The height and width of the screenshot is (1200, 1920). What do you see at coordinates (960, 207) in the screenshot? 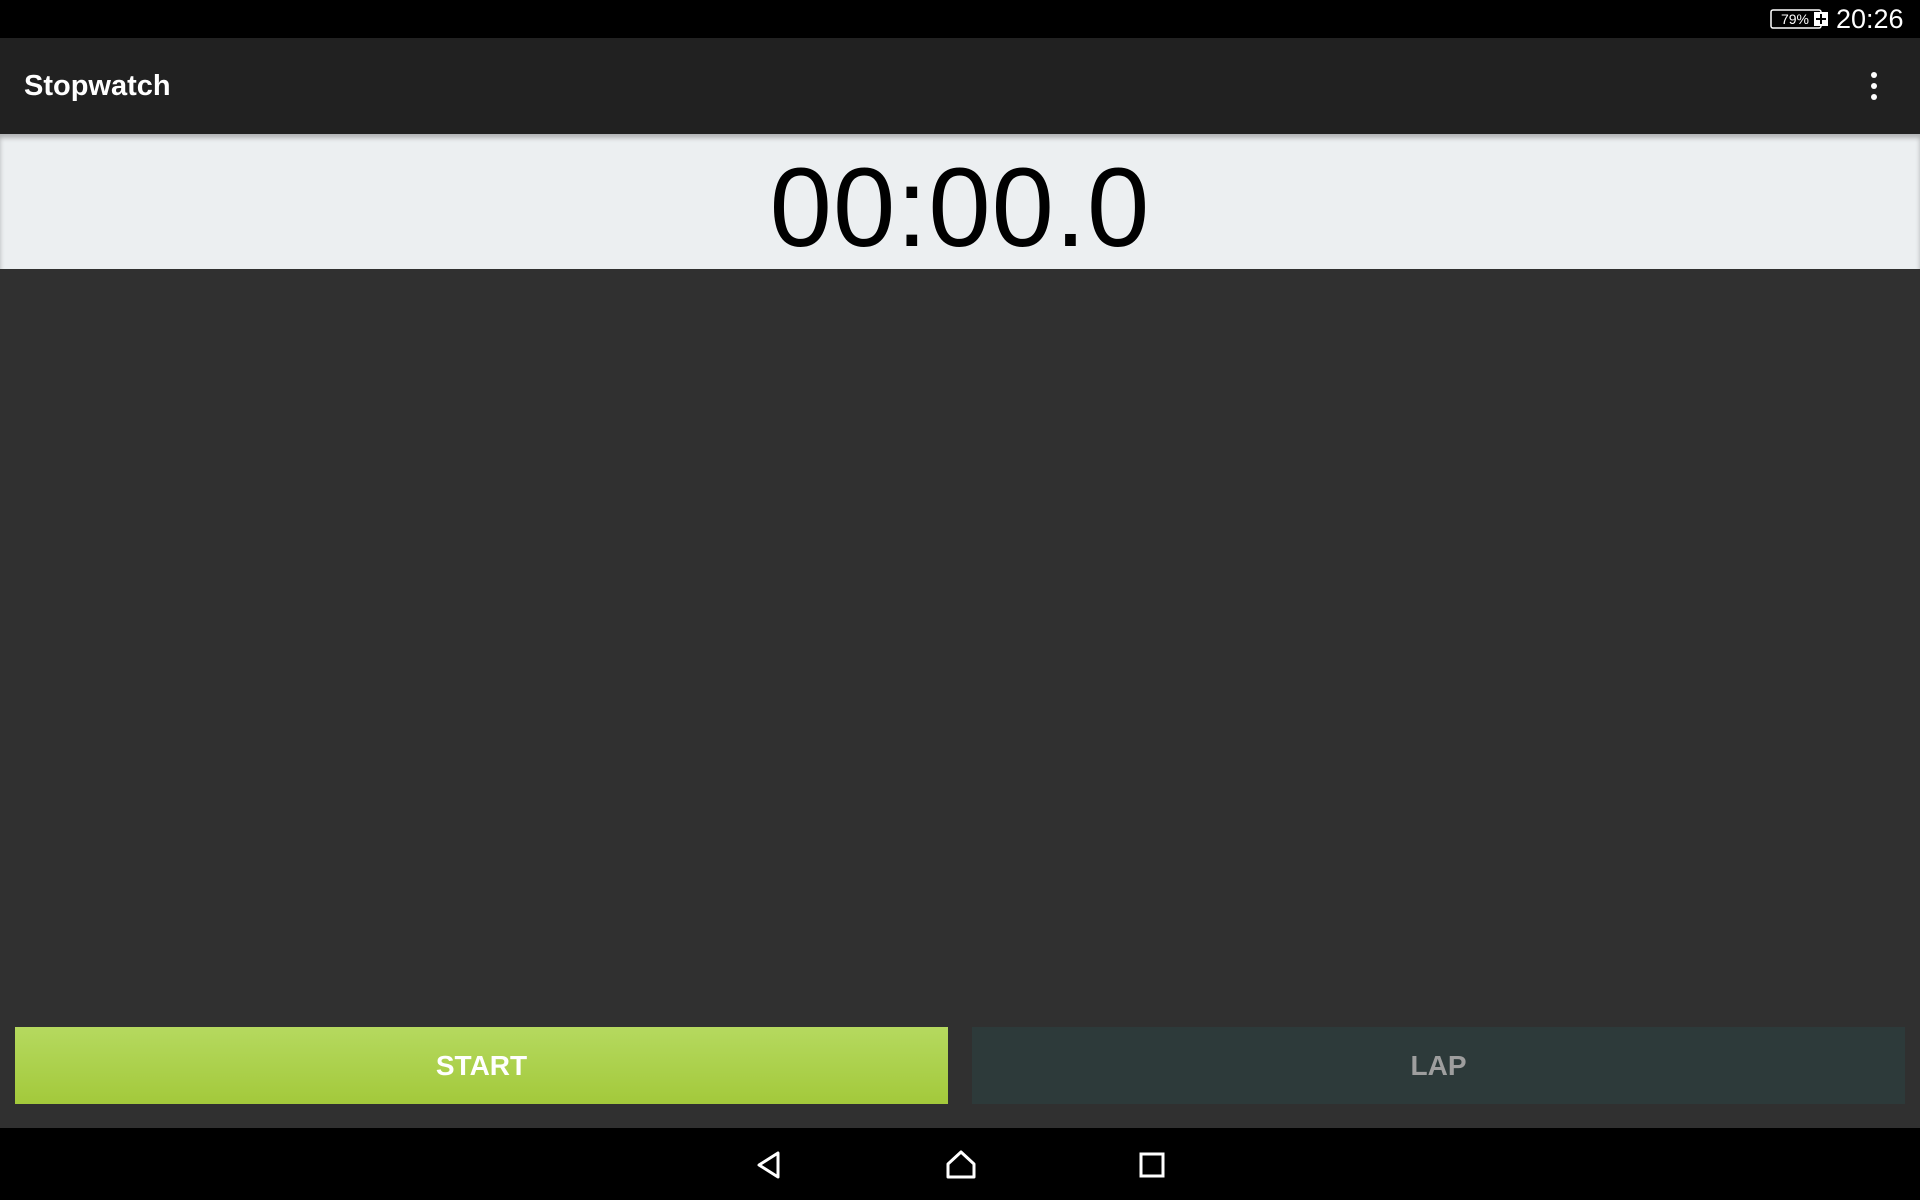
I see `timer-display: 00:00.0` at bounding box center [960, 207].